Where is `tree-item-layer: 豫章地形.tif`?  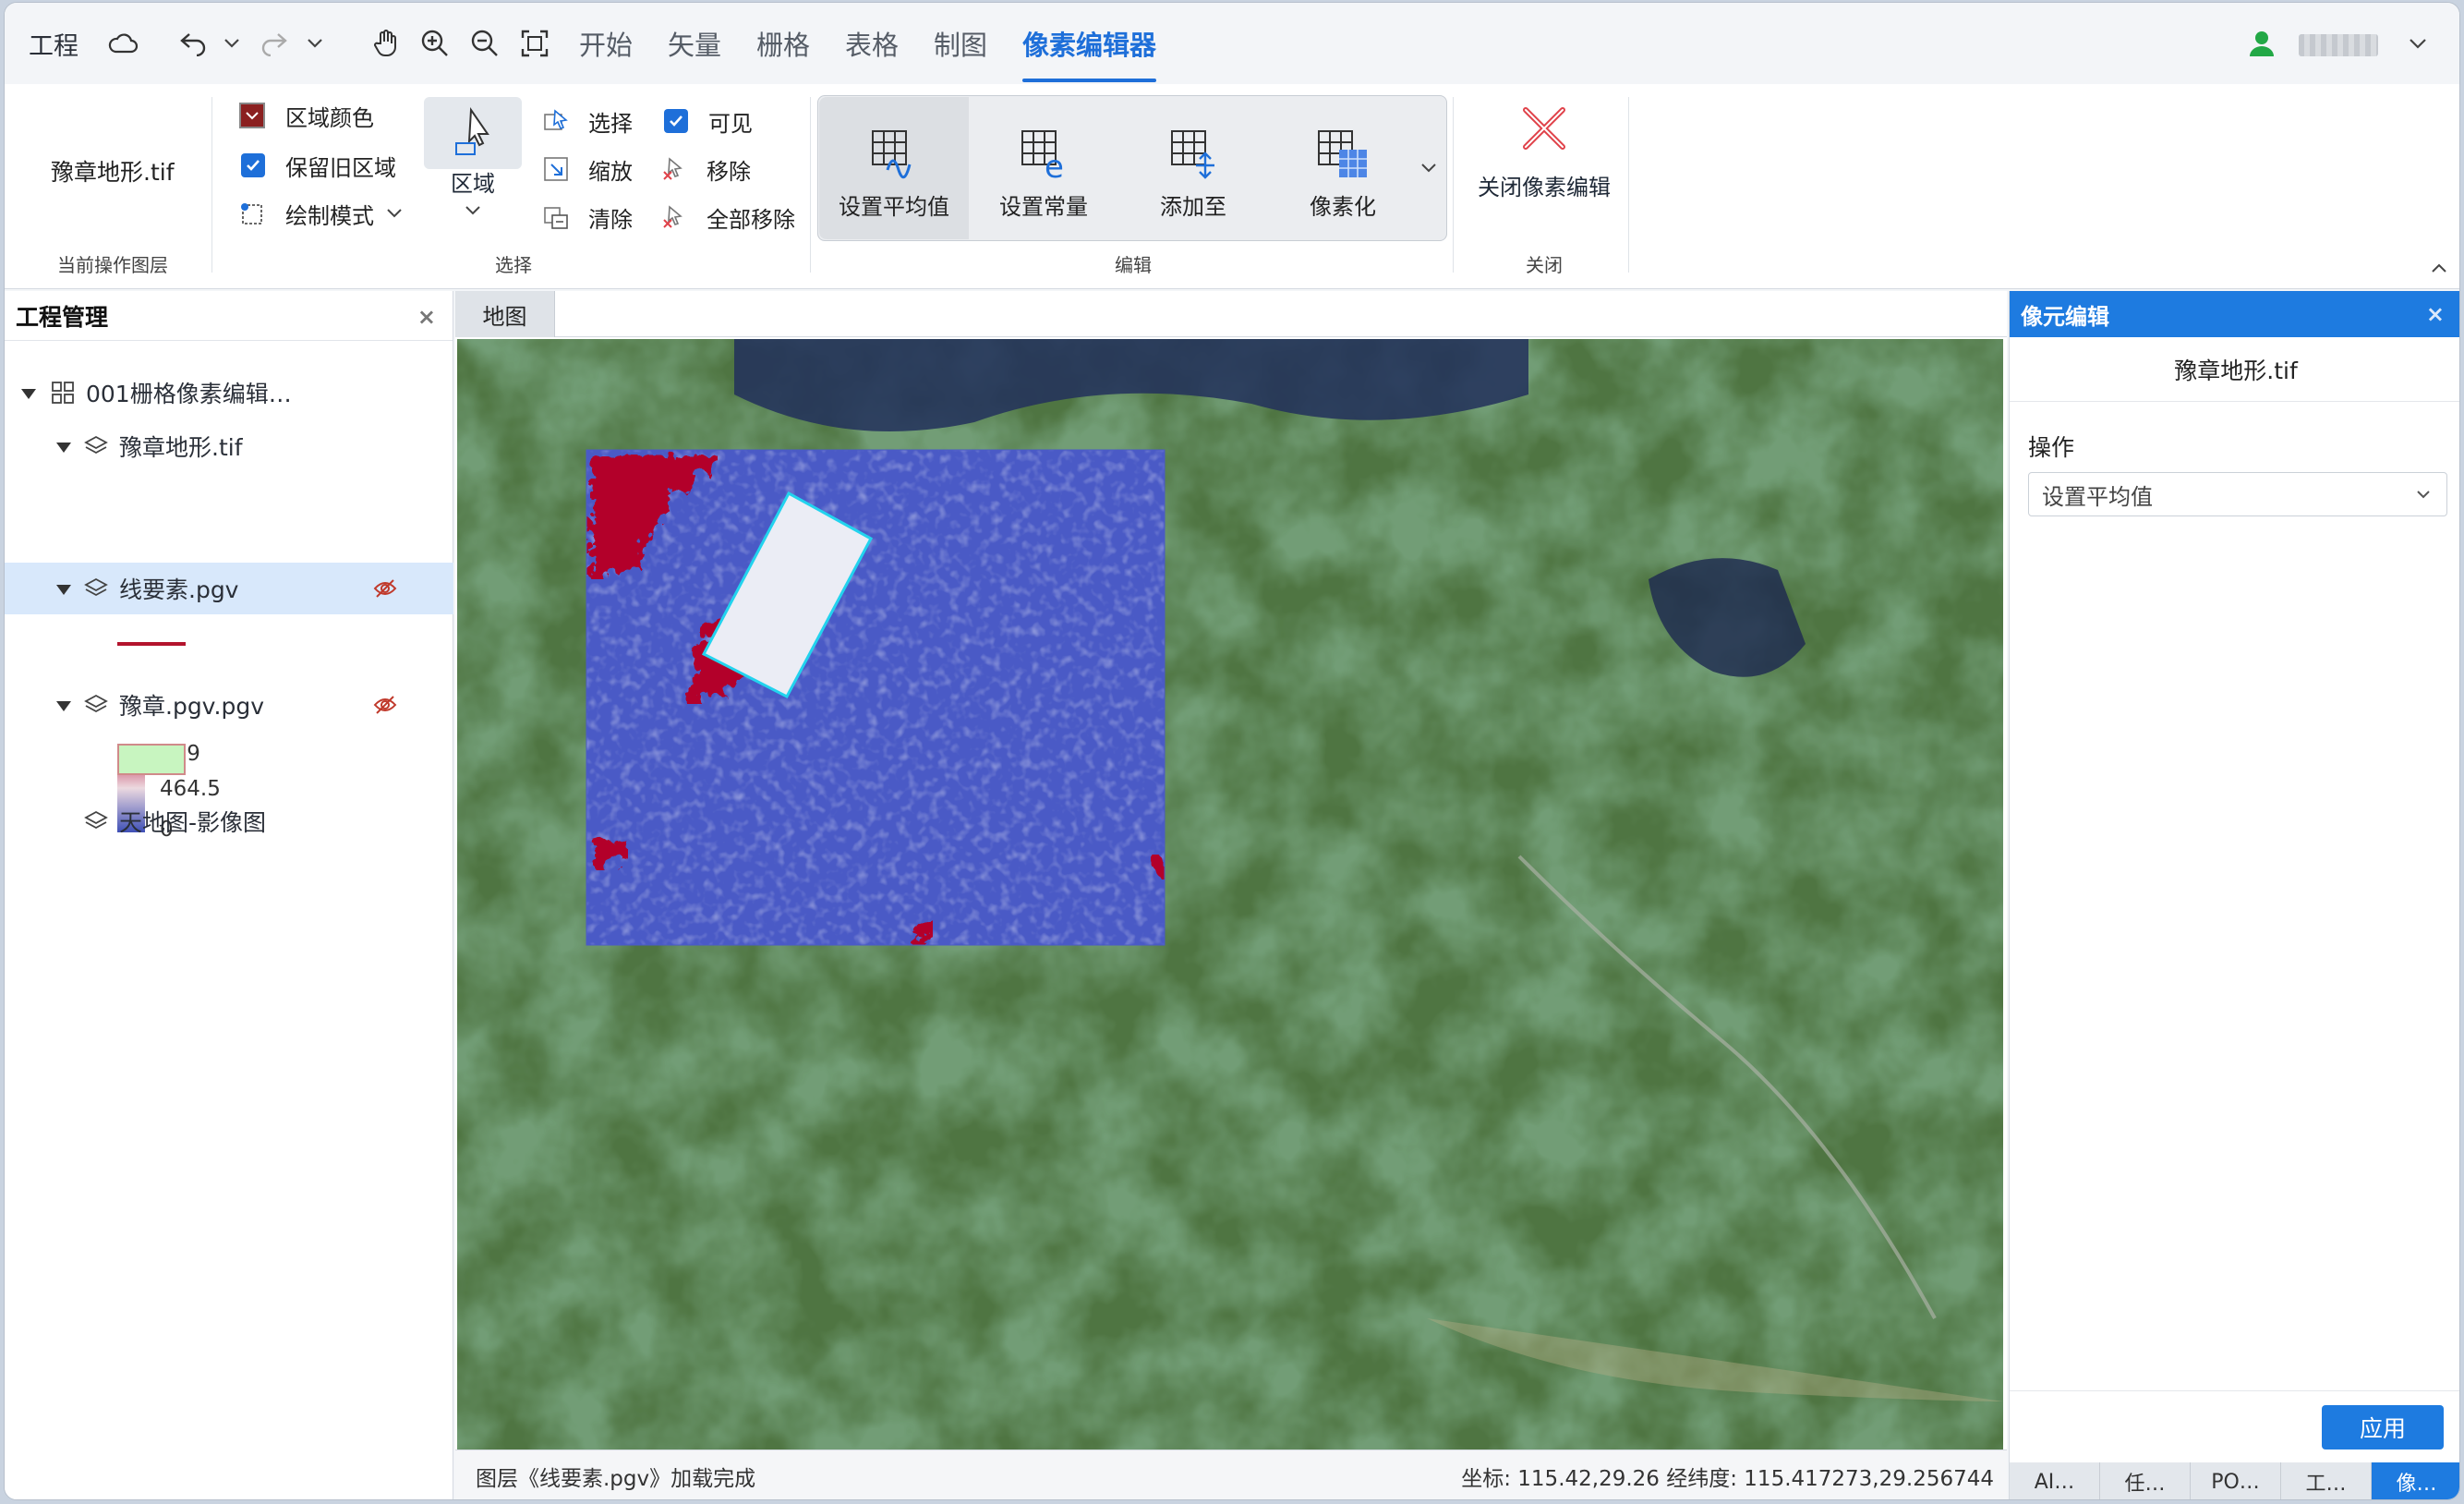
tree-item-layer: 豫章地形.tif is located at coordinates (229, 446).